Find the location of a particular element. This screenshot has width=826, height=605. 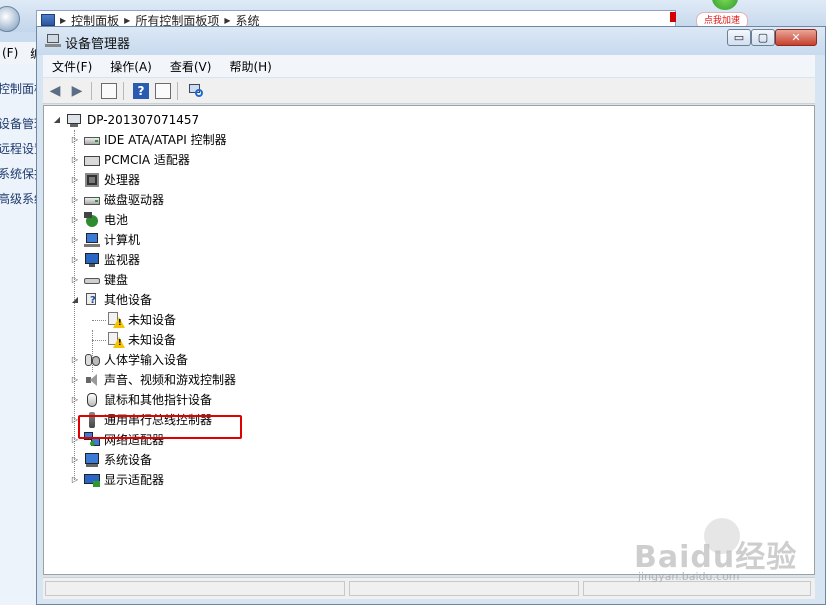

window-titlebar: 设备管理器 ▭ ▢ ✕ is located at coordinates (431, 41).